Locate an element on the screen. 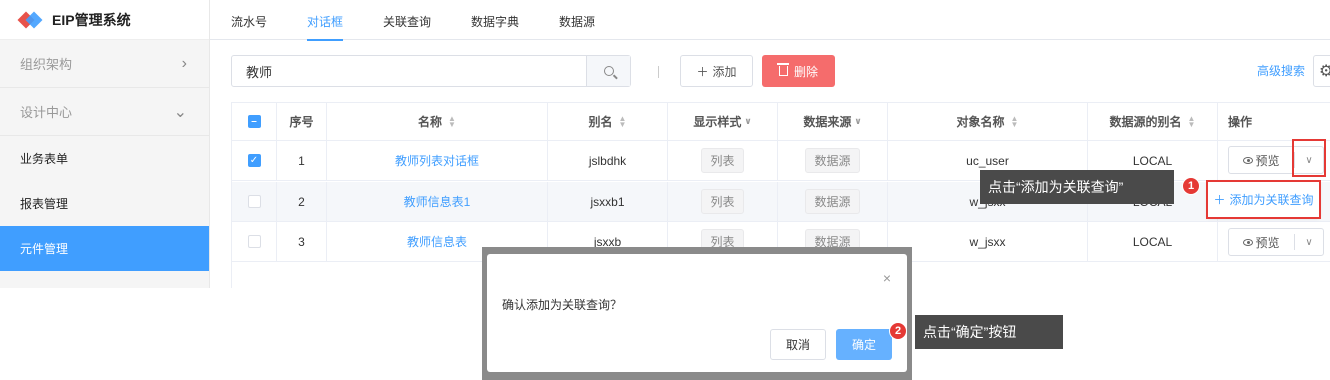  sidebar-item-report: 报表管理 is located at coordinates (104, 203).